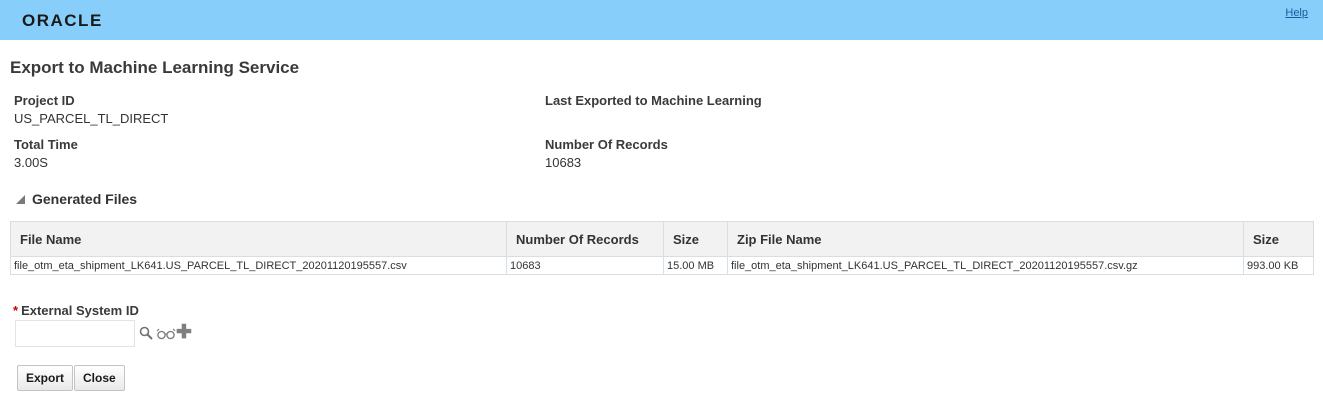  I want to click on total-time-label: Total Time, so click(46, 144).